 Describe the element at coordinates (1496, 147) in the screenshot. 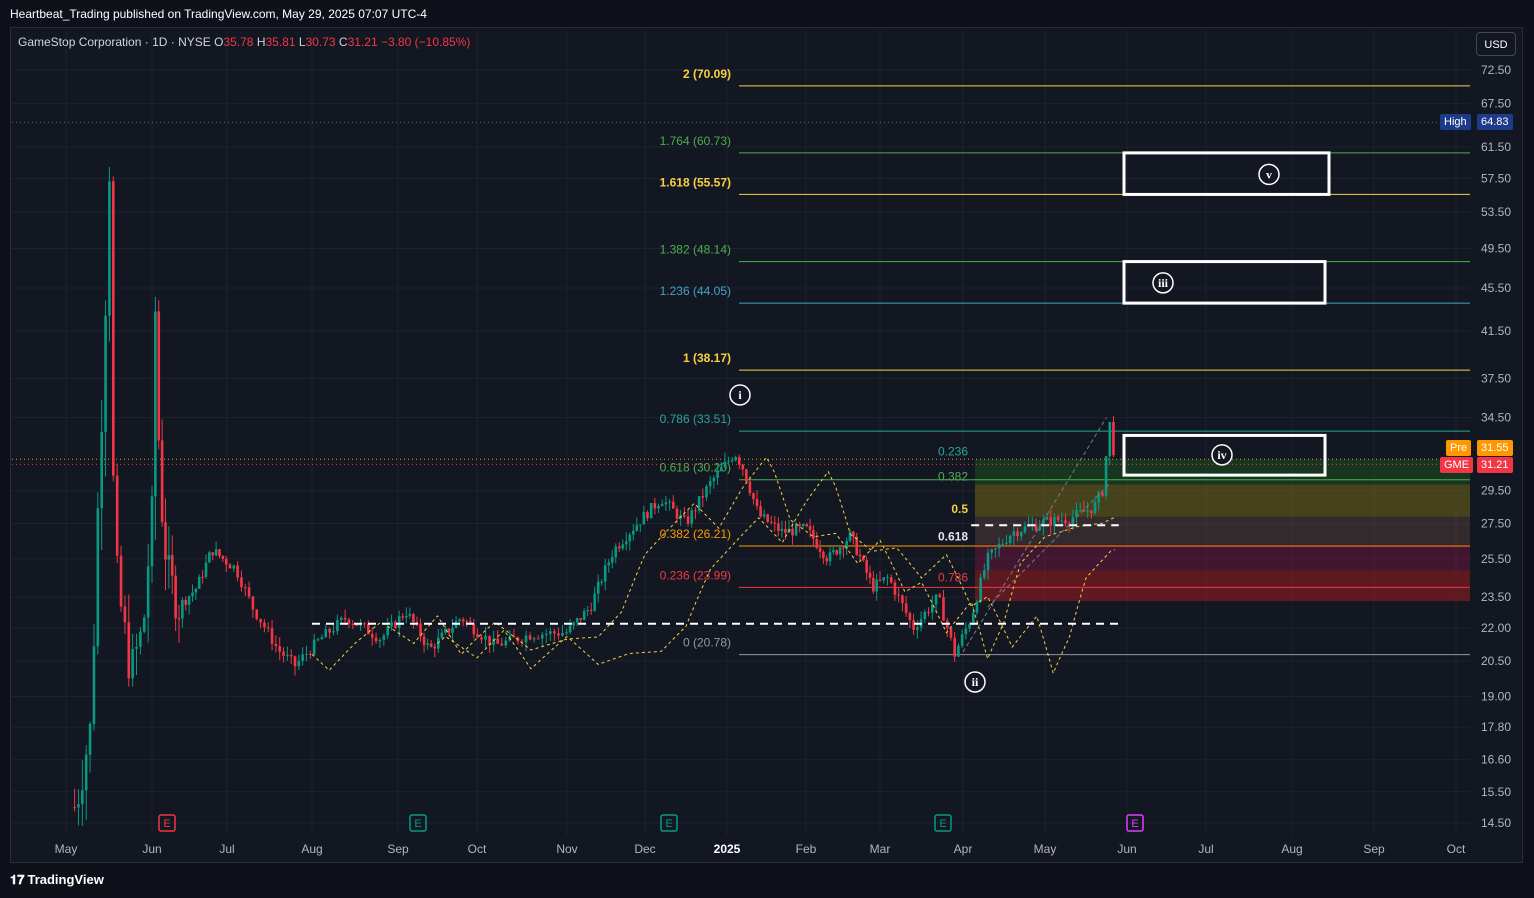

I see `y-tick-label: 61.50` at that location.